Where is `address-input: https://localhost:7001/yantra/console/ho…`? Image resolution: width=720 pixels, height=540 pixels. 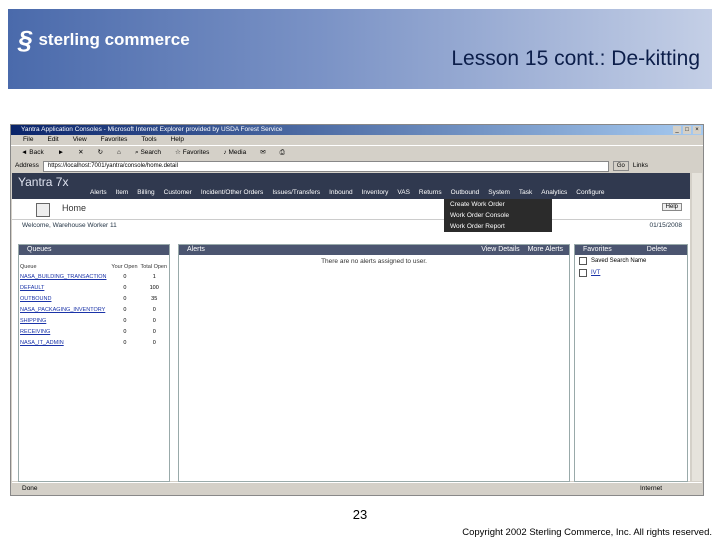 address-input: https://localhost:7001/yantra/console/ho… is located at coordinates (325, 166).